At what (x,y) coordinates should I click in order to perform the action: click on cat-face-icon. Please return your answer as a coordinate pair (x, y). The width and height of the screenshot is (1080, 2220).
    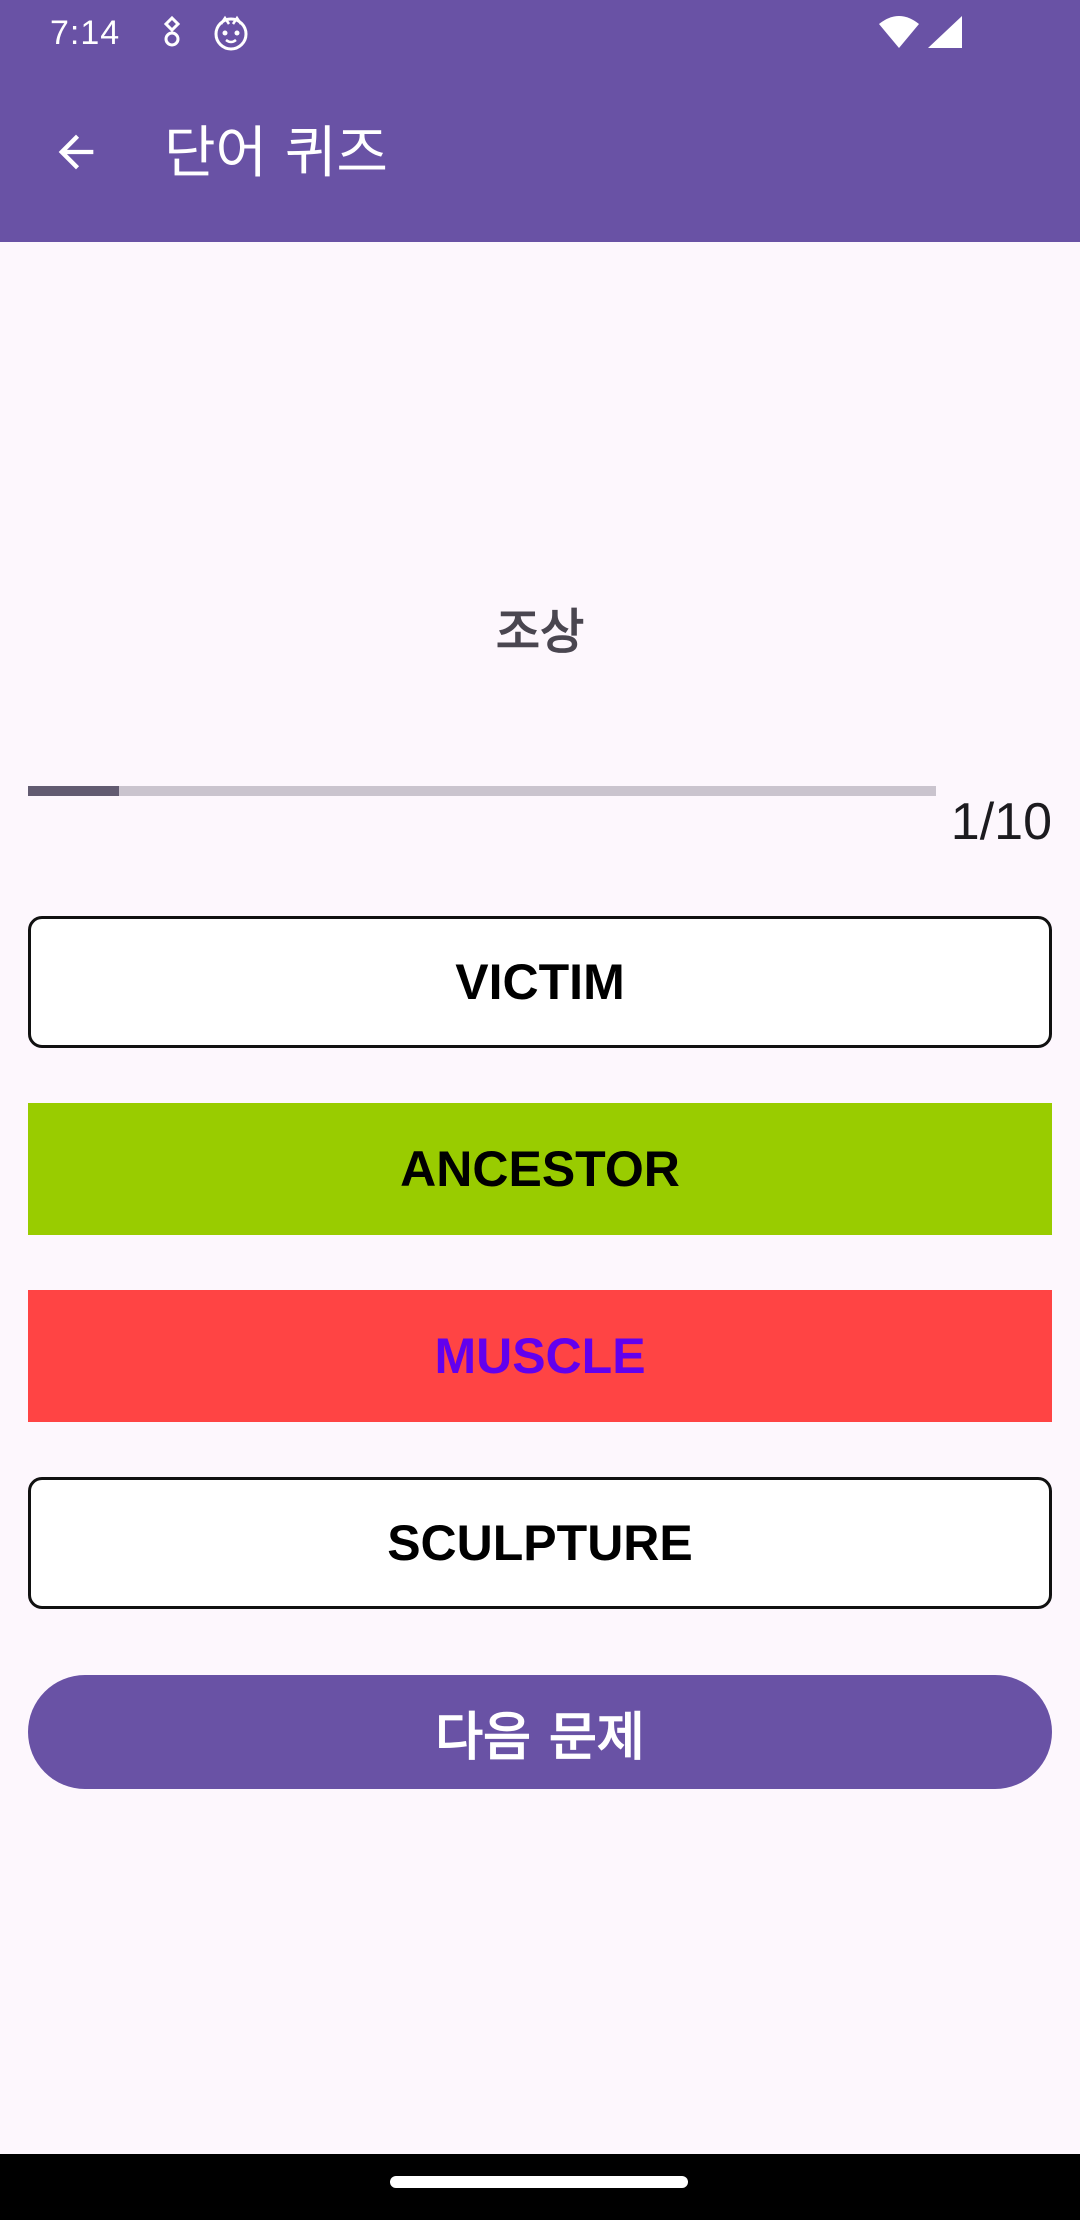
    Looking at the image, I should click on (231, 33).